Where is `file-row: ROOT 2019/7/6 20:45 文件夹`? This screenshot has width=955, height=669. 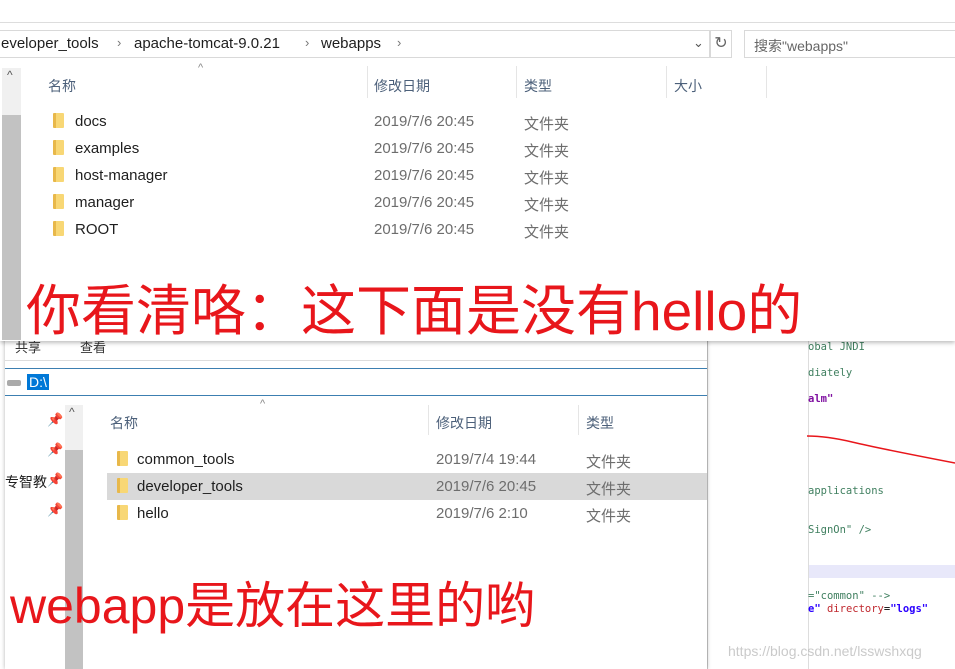
file-row: ROOT 2019/7/6 20:45 文件夹 is located at coordinates (400, 229).